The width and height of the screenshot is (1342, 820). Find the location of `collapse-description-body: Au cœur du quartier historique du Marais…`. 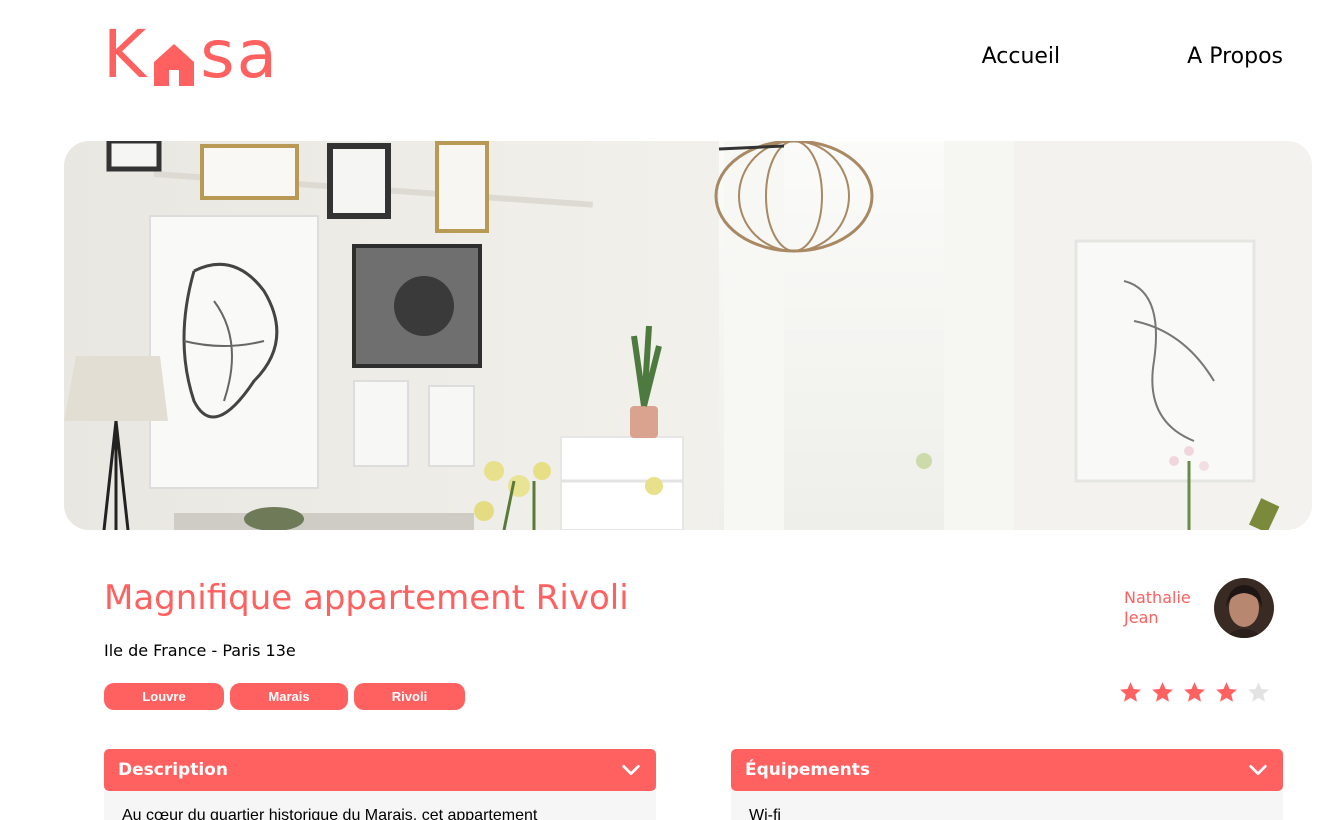

collapse-description-body: Au cœur du quartier historique du Marais… is located at coordinates (380, 805).